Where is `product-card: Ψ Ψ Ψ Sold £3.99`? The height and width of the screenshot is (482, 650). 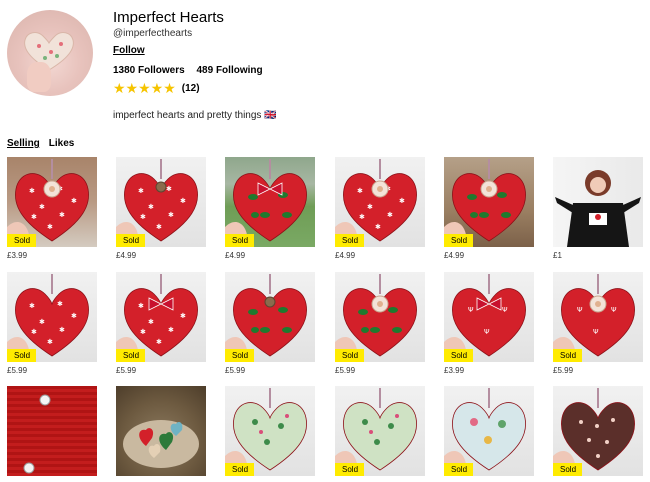 product-card: Ψ Ψ Ψ Sold £3.99 is located at coordinates (489, 323).